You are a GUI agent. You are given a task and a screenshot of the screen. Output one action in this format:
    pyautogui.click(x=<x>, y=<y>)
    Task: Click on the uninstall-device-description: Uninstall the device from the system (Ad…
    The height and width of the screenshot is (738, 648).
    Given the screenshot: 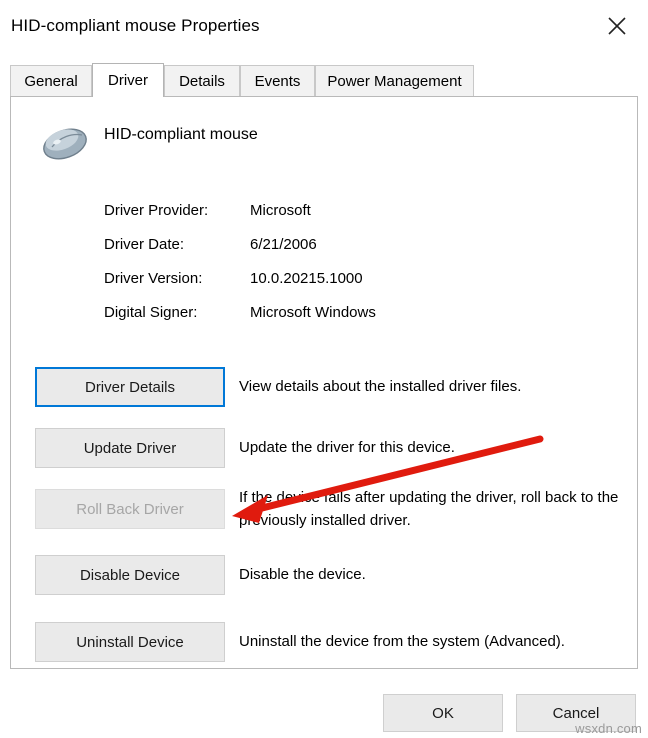 What is the action you would take?
    pyautogui.click(x=402, y=641)
    